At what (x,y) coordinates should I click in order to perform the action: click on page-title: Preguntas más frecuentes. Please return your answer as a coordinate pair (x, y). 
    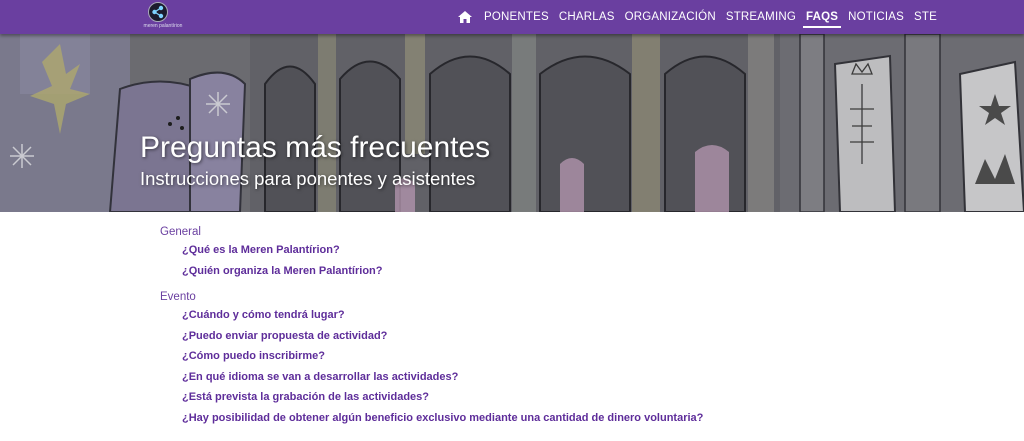
    Looking at the image, I should click on (315, 147).